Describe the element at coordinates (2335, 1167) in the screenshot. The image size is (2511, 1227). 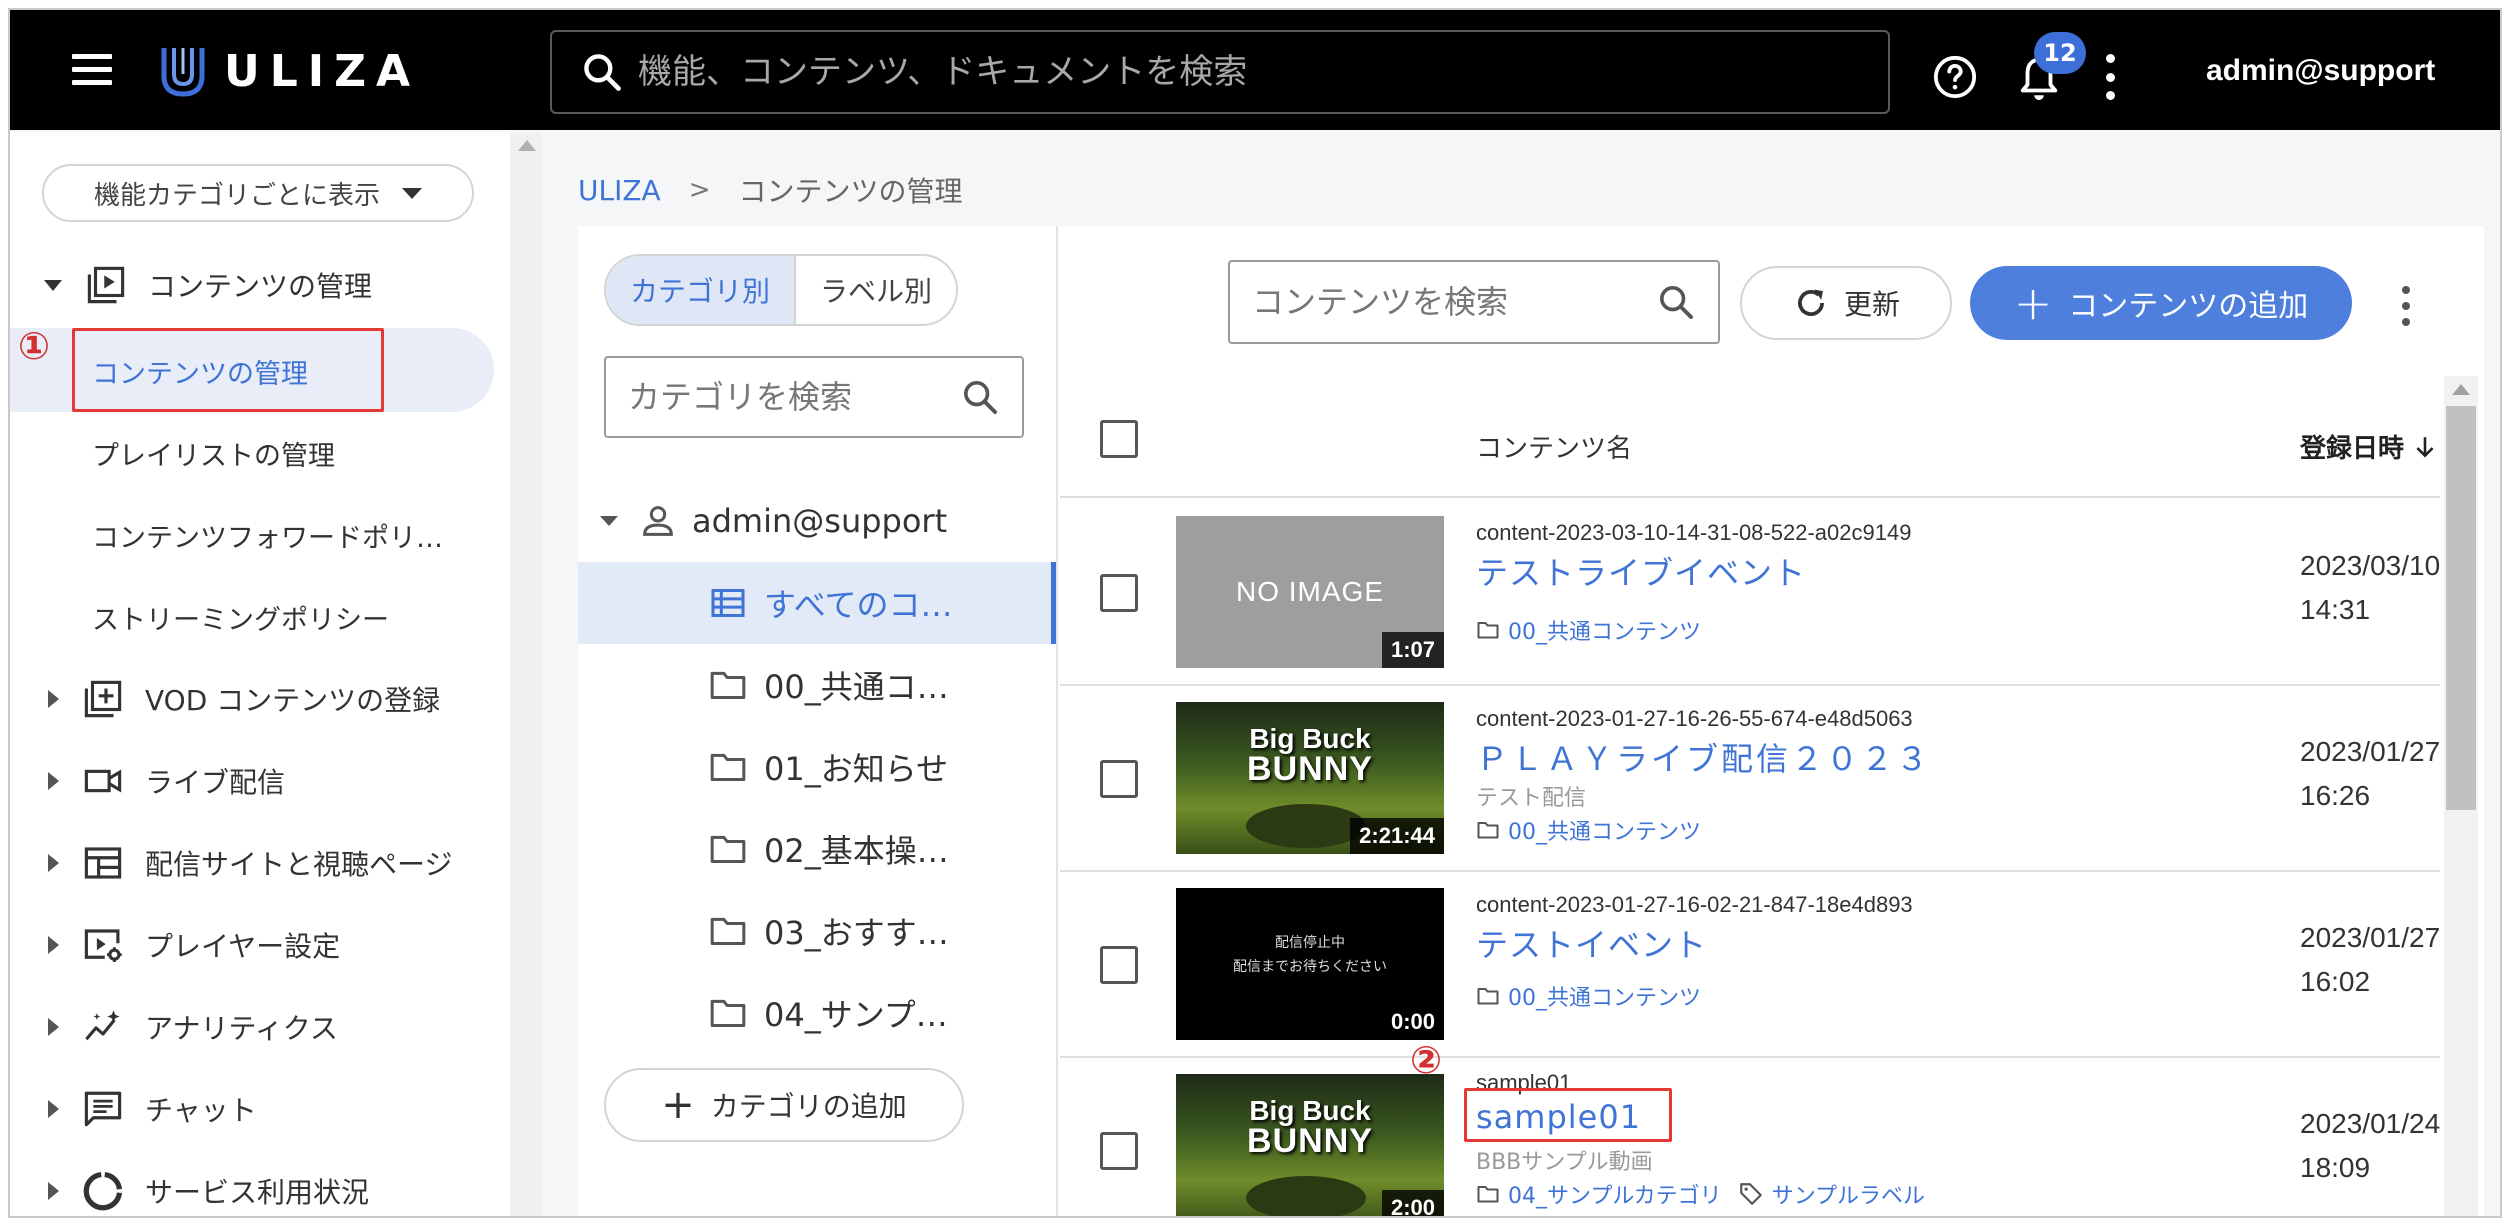
I see `content-date-time: 18:09` at that location.